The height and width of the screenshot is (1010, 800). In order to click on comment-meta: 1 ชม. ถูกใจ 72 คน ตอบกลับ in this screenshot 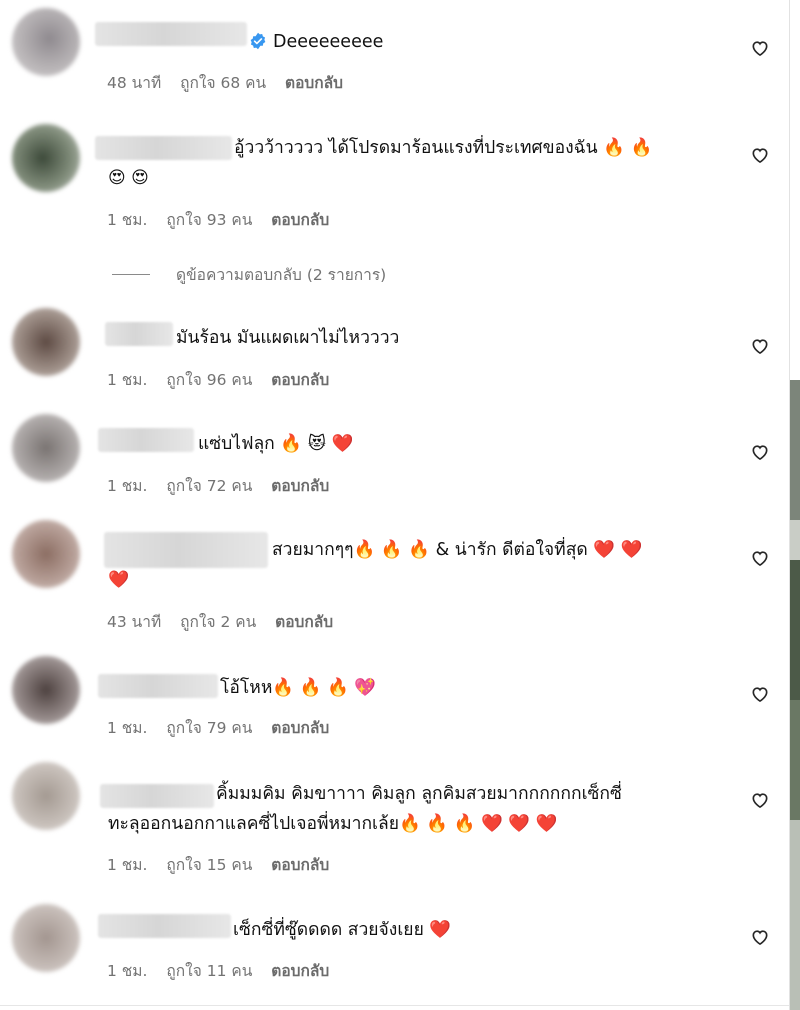, I will do `click(225, 485)`.